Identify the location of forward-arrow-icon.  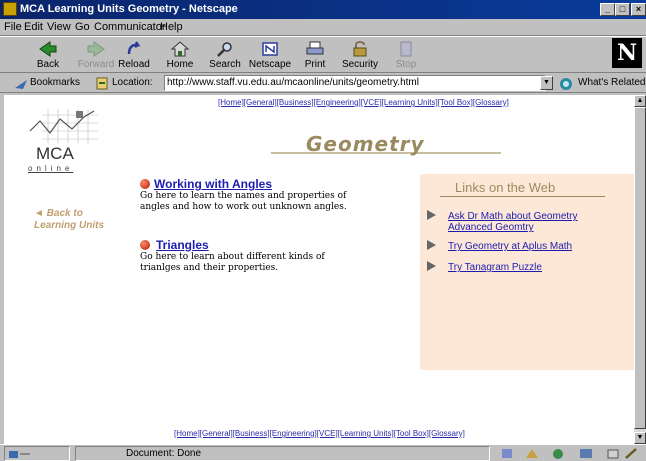
(96, 49).